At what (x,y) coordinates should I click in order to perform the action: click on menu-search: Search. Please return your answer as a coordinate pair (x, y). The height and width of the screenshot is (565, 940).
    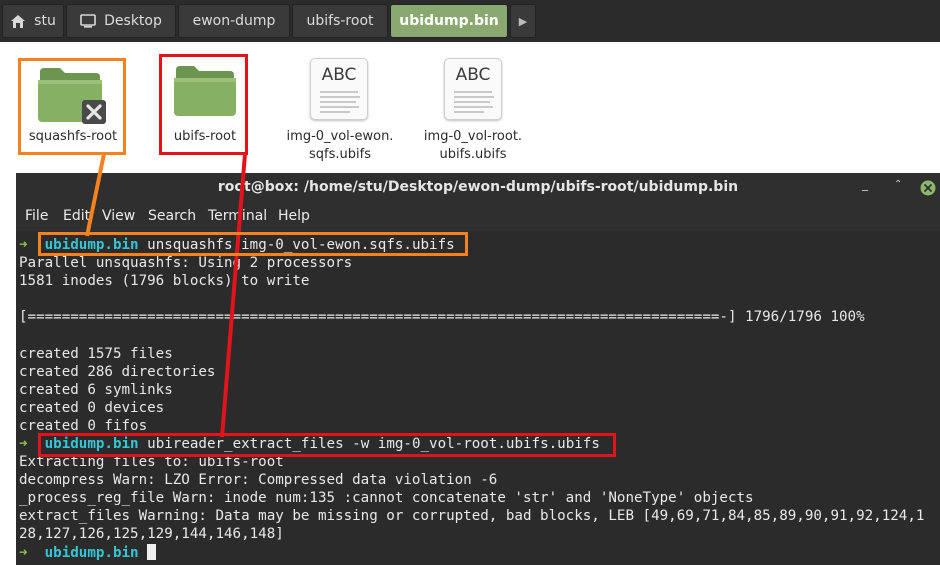
    Looking at the image, I should click on (172, 216).